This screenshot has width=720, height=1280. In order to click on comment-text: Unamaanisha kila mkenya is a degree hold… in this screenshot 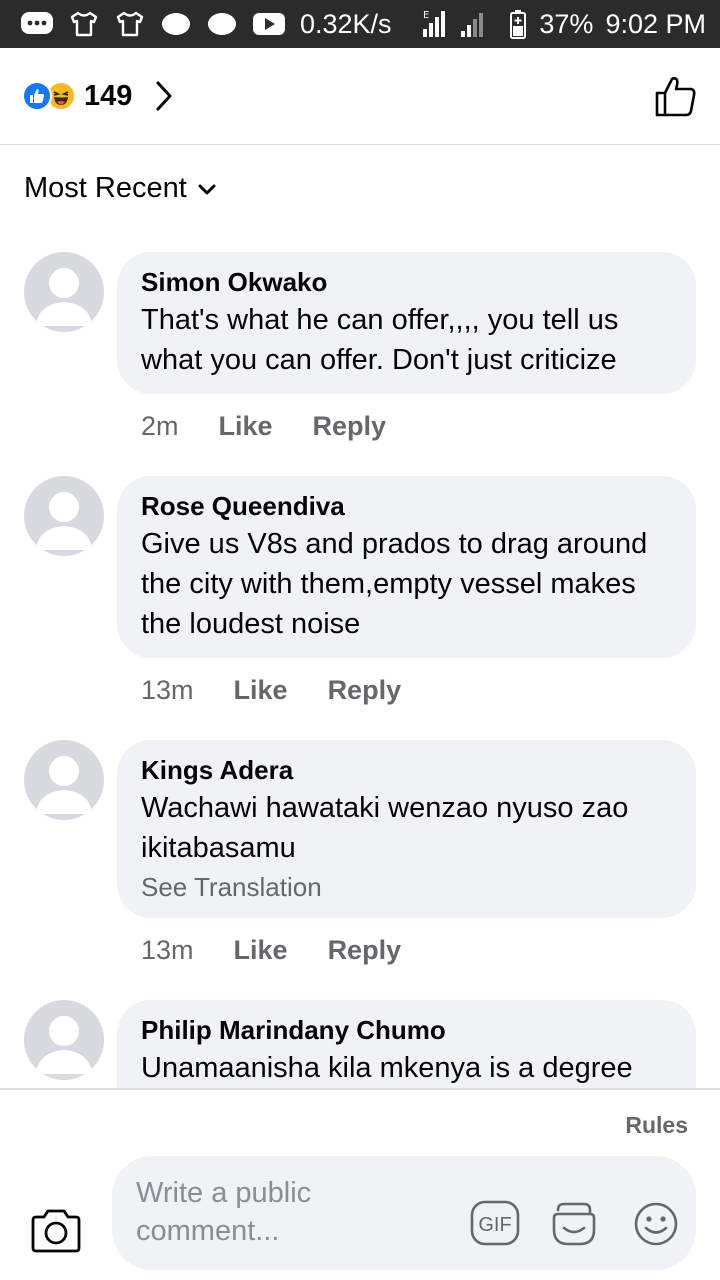, I will do `click(387, 1068)`.